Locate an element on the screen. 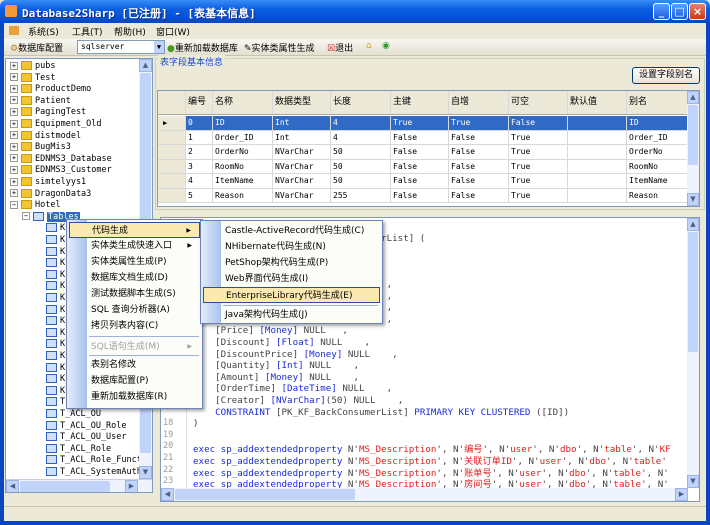  table-cell: 3 is located at coordinates (199, 166).